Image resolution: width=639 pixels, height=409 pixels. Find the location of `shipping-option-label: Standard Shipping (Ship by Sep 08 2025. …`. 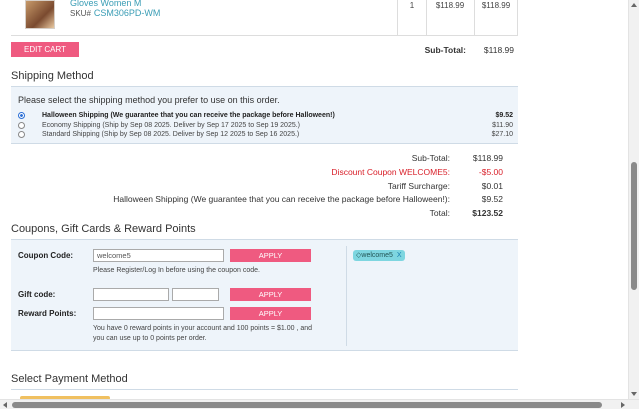

shipping-option-label: Standard Shipping (Ship by Sep 08 2025. … is located at coordinates (171, 134).